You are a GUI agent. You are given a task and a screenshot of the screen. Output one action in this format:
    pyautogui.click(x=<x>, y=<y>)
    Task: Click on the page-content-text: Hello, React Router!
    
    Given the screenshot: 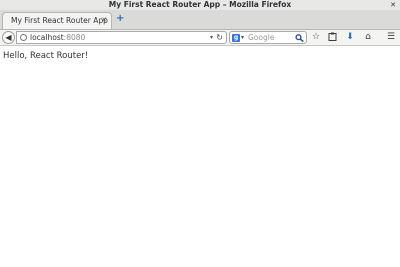 What is the action you would take?
    pyautogui.click(x=46, y=56)
    